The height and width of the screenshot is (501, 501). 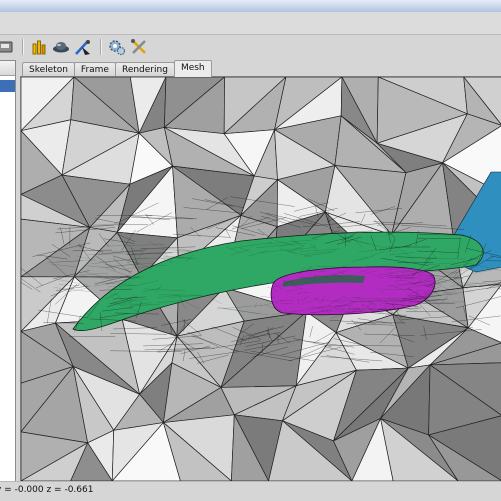 What do you see at coordinates (95, 69) in the screenshot?
I see `tab-frame: Frame` at bounding box center [95, 69].